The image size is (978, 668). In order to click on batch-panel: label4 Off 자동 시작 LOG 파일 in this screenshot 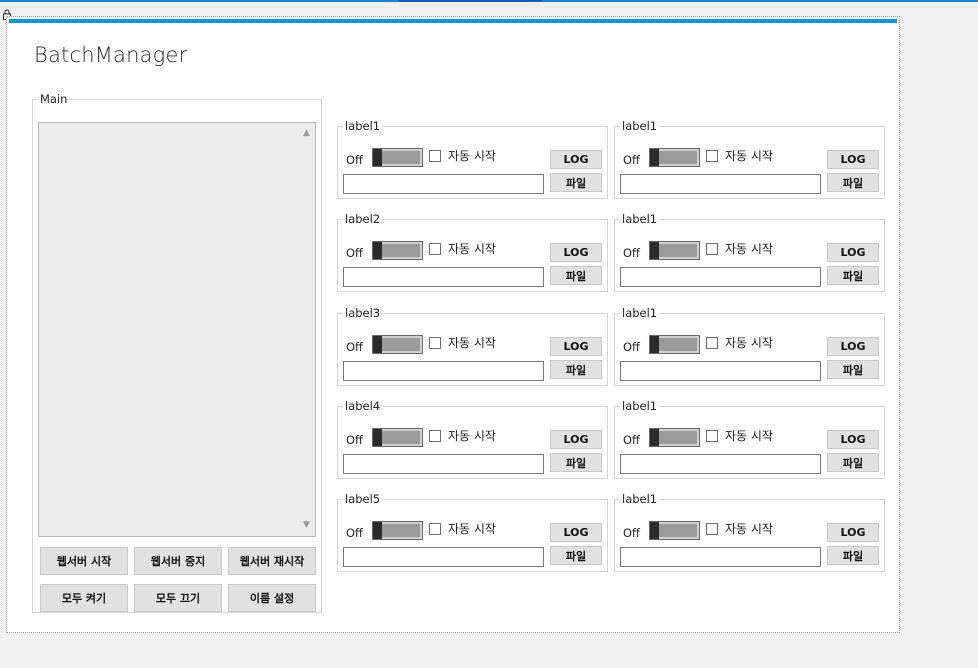, I will do `click(472, 439)`.